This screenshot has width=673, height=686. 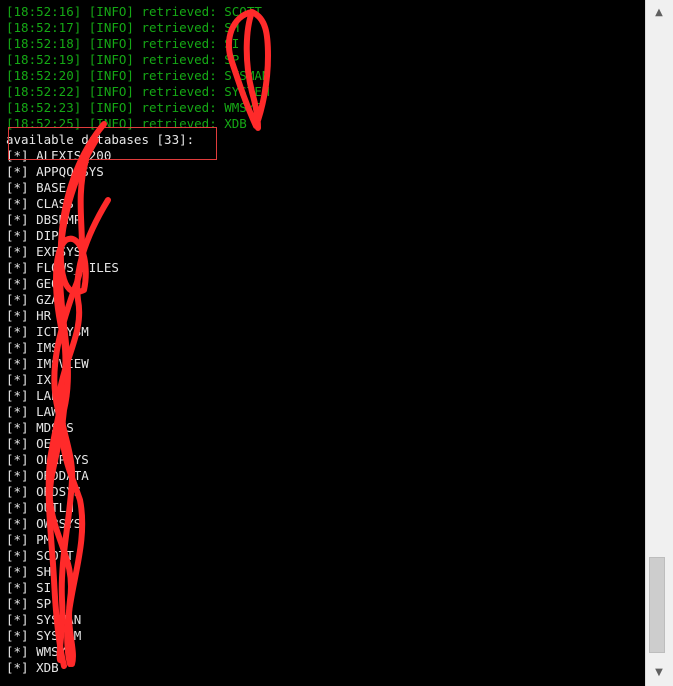 I want to click on database-entry: [*] XDB, so click(x=32, y=667).